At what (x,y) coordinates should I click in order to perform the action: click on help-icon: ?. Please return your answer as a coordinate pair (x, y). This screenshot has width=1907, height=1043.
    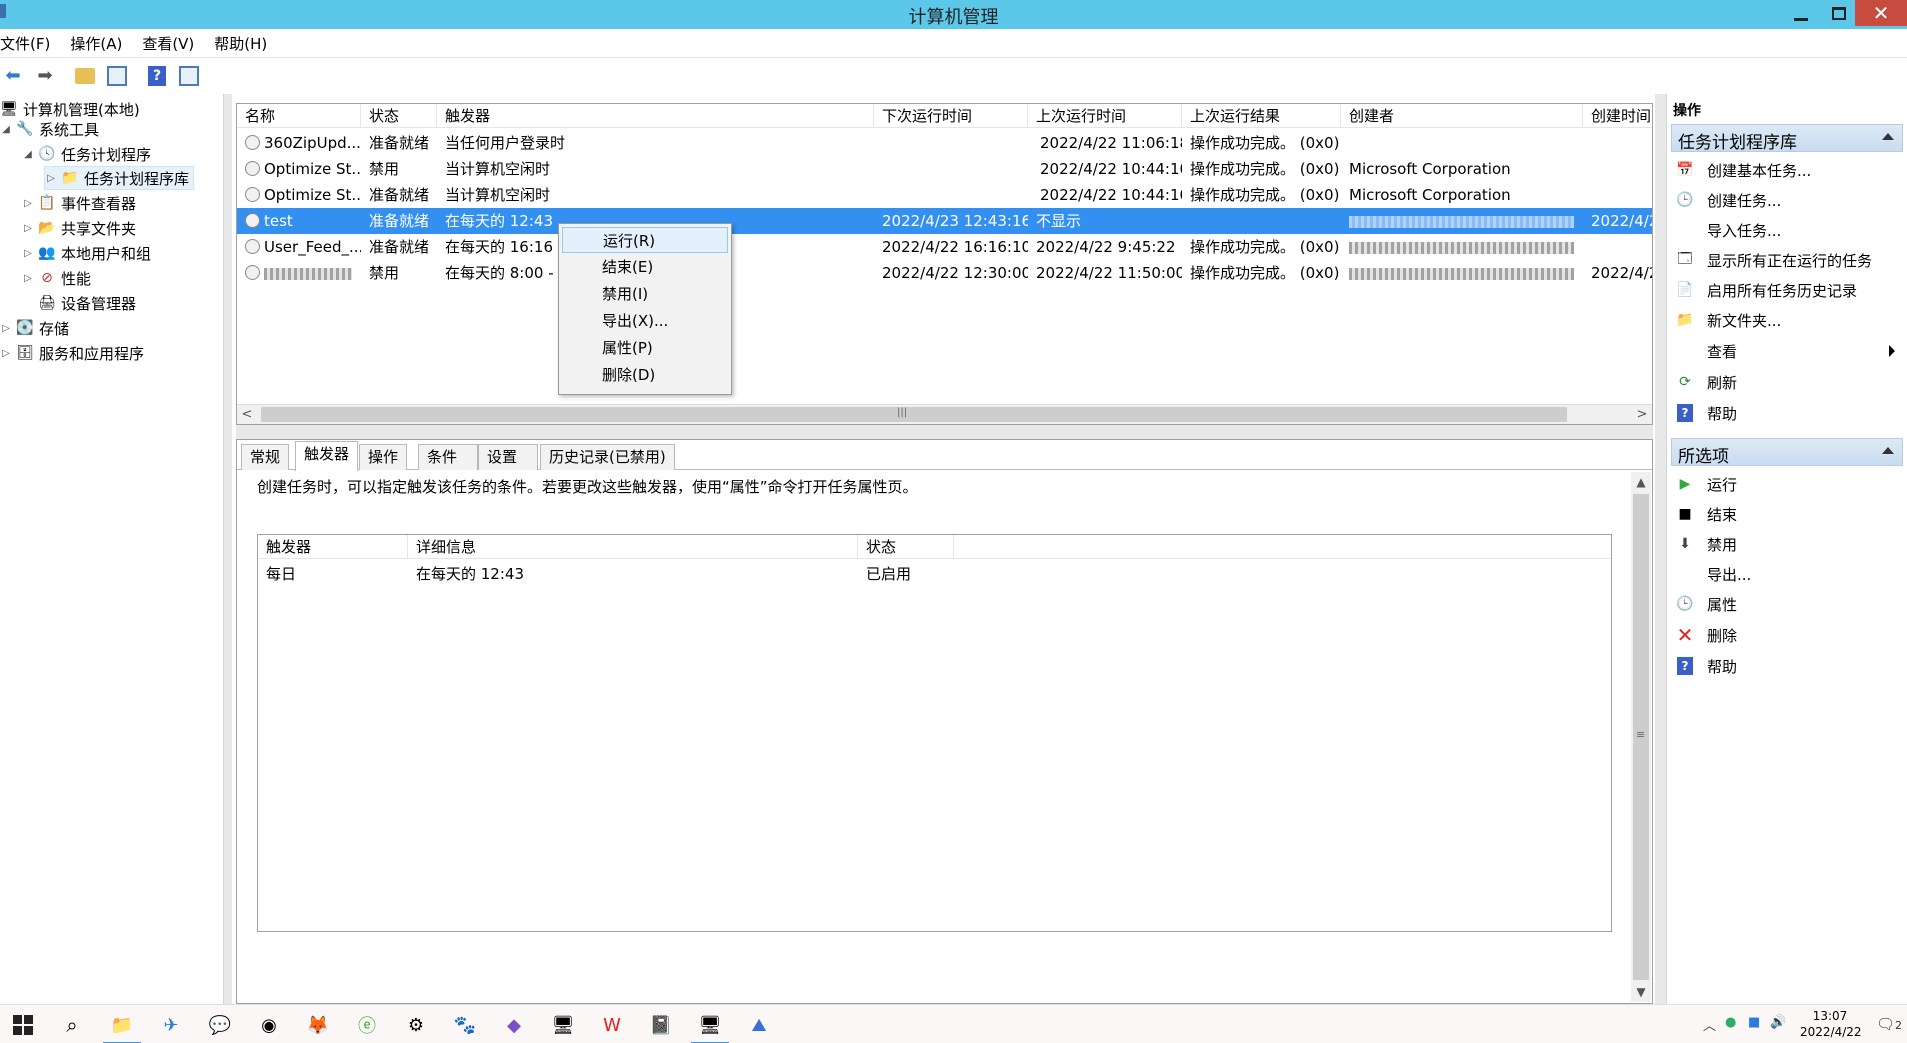
    Looking at the image, I should click on (157, 76).